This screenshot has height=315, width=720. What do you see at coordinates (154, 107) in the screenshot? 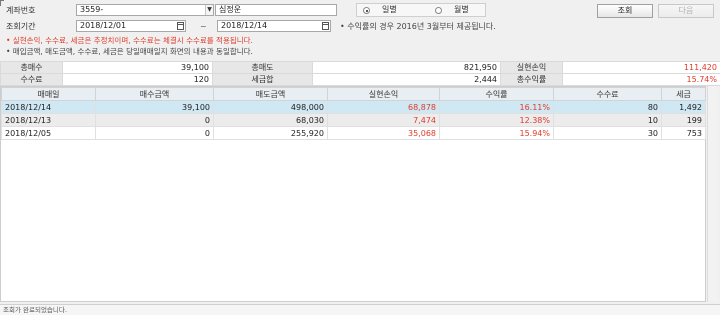
I see `cell-buy-amount: 39,100` at bounding box center [154, 107].